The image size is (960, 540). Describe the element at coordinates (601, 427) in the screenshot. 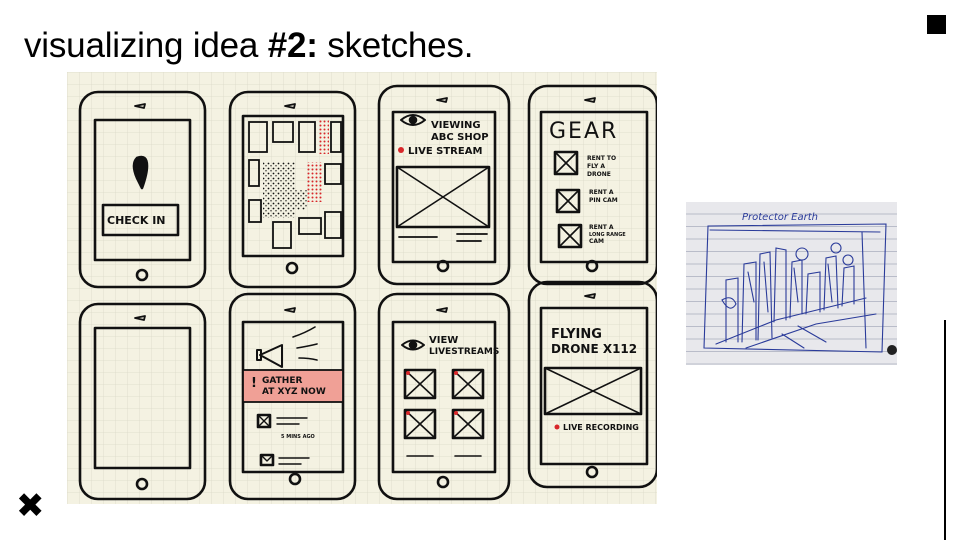

I see `live-recording-label: LIVE RECORDING` at that location.